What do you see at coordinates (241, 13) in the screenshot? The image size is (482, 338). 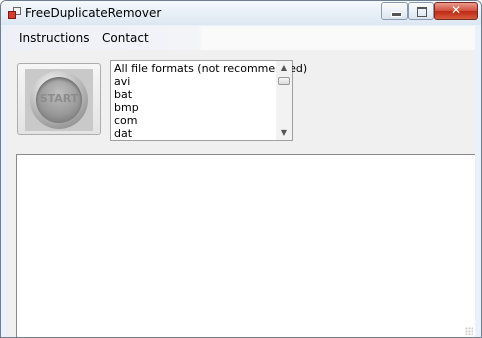 I see `title-bar: FreeDuplicateRemover ✕` at bounding box center [241, 13].